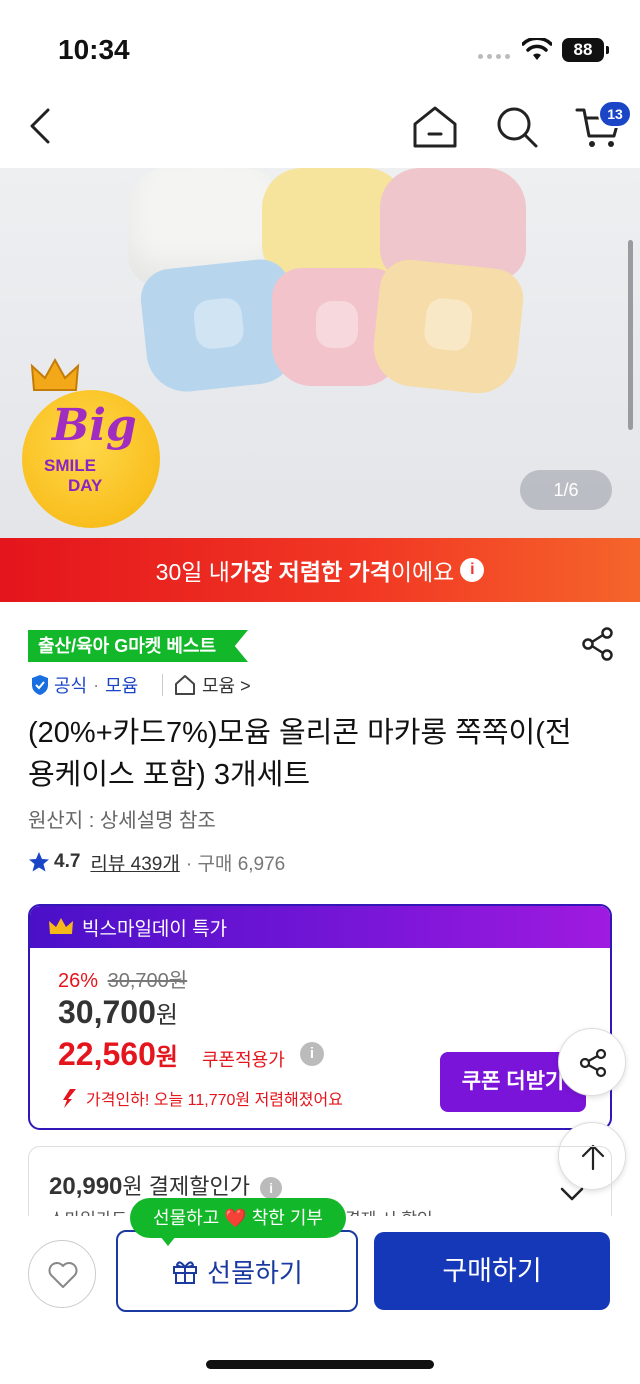 This screenshot has height=1384, width=640. I want to click on home-icon, so click(435, 127).